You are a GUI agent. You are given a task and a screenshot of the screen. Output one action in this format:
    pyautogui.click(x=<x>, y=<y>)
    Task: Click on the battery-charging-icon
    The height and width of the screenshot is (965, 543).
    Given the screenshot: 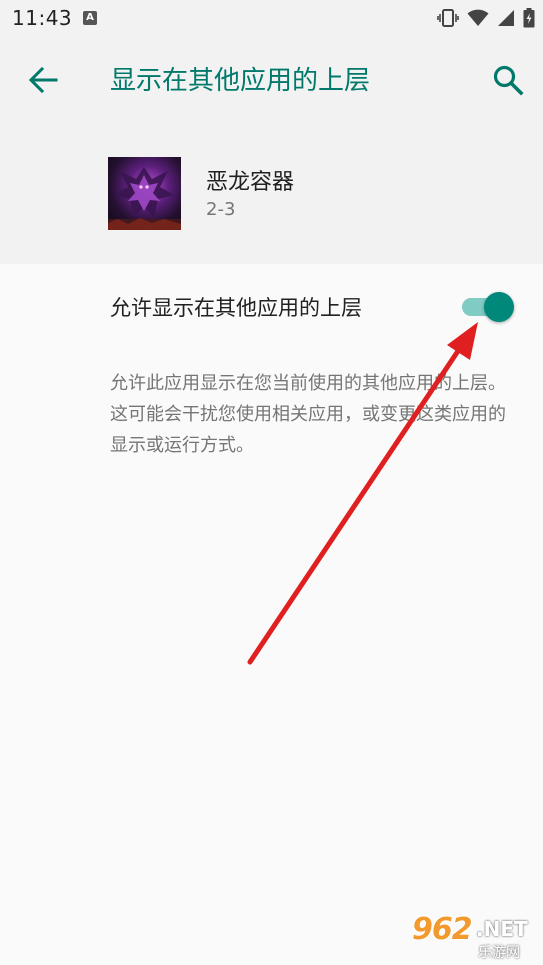 What is the action you would take?
    pyautogui.click(x=529, y=18)
    